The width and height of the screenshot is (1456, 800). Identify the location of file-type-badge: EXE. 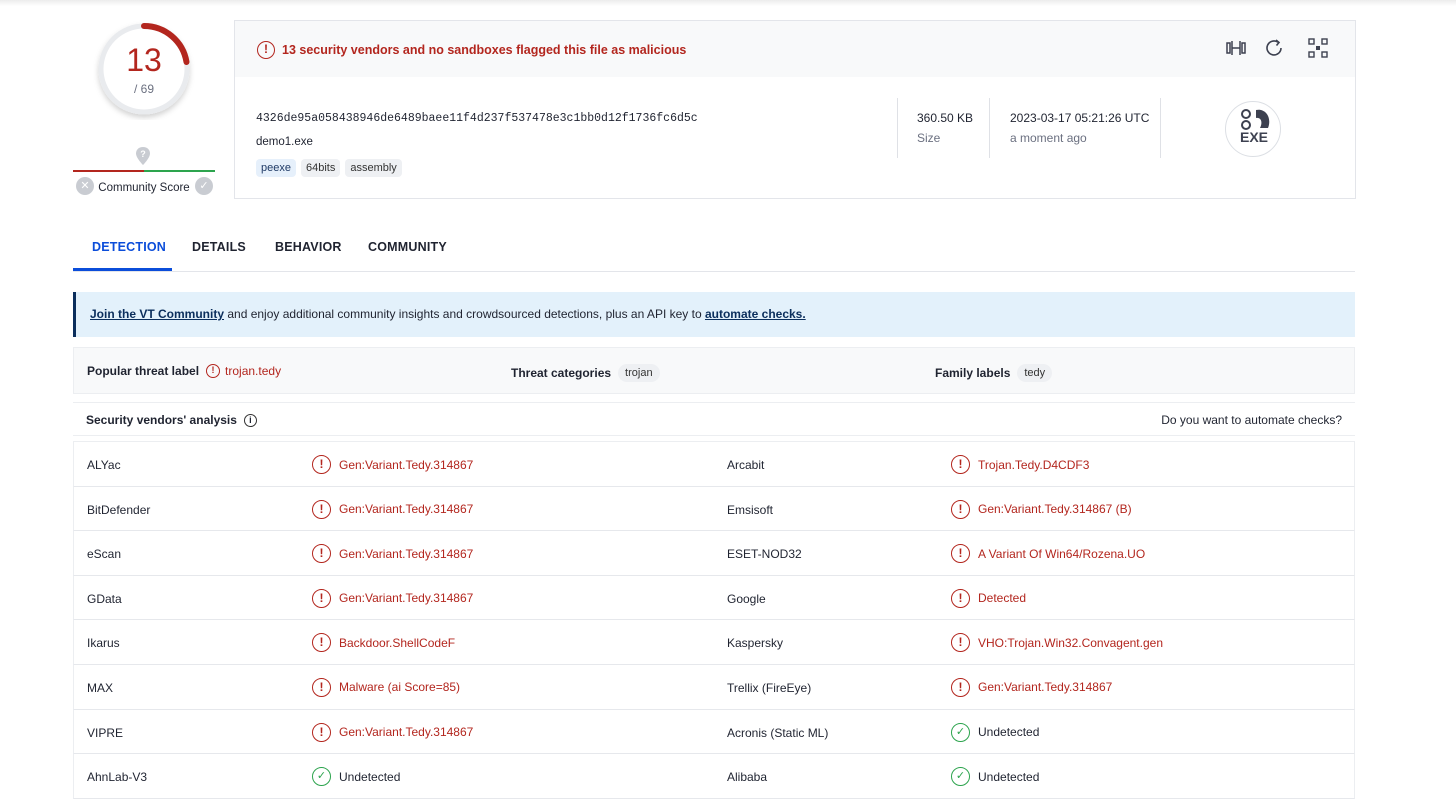
(1253, 129).